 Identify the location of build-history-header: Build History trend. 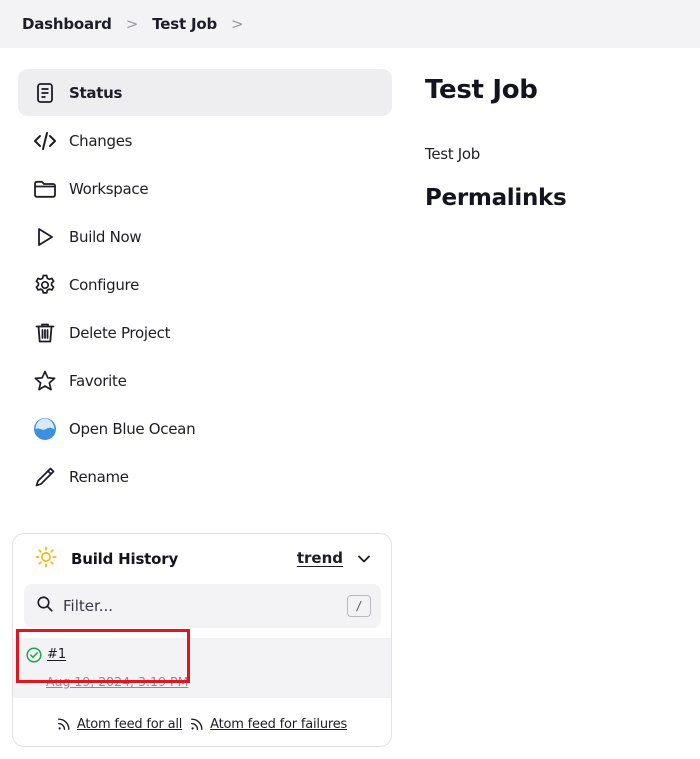
(202, 559).